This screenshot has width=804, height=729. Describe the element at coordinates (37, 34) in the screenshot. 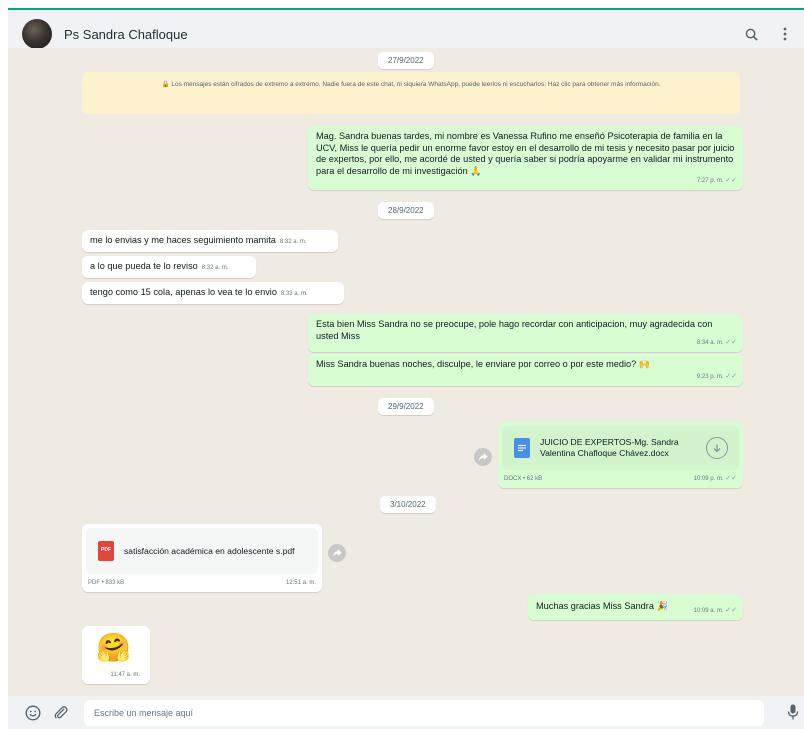

I see `avatar` at that location.